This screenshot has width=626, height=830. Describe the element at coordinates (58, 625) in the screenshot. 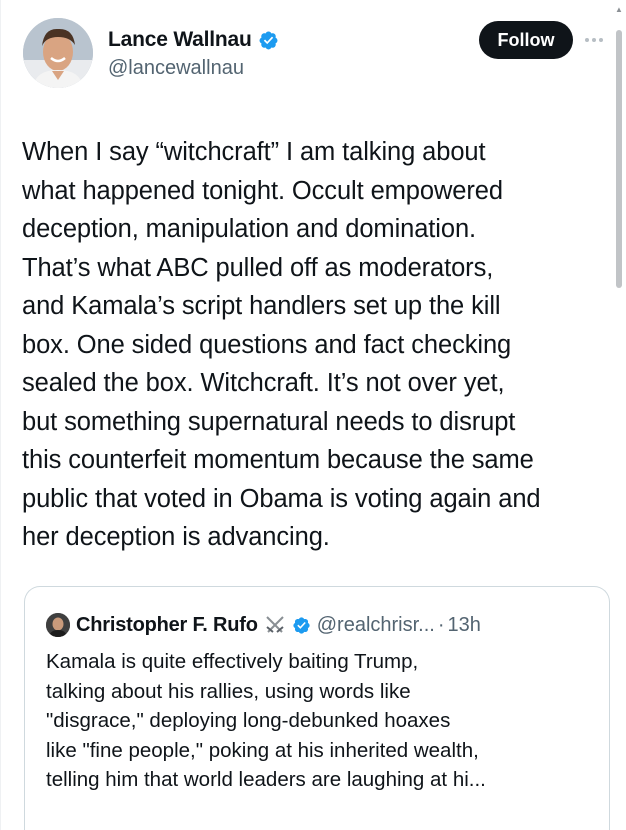

I see `quoted-author-avatar` at that location.